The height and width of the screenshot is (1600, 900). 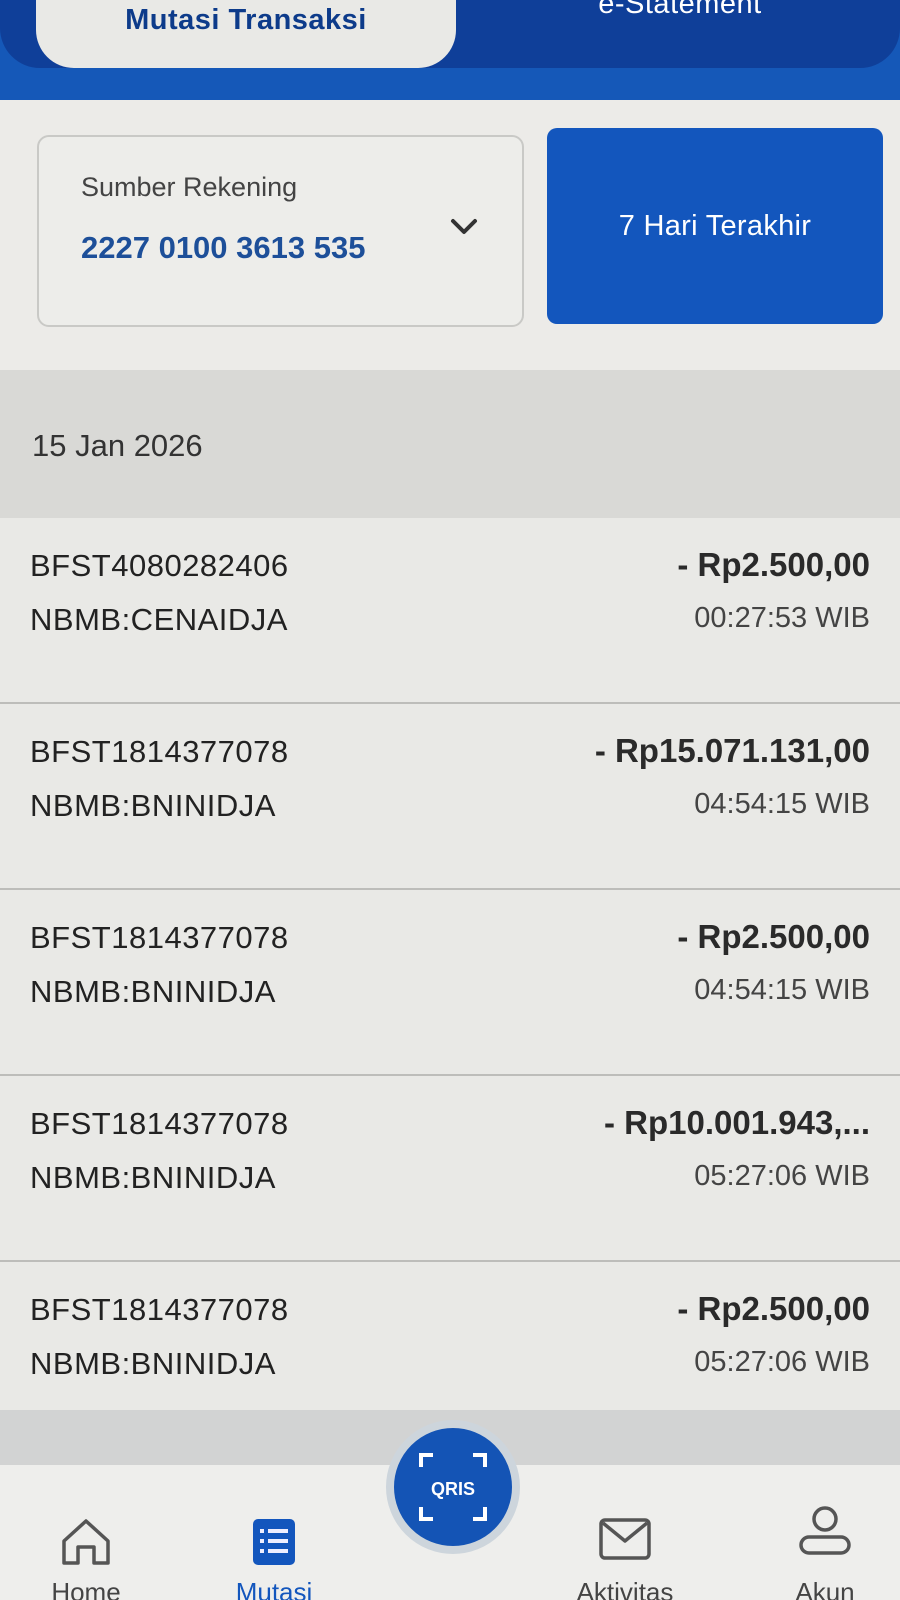 I want to click on transaction-time: 00:27:53 WIB, so click(x=782, y=618).